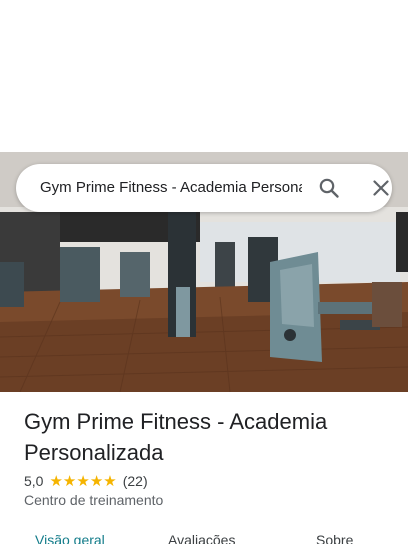 The height and width of the screenshot is (544, 408). I want to click on tab-reviews: Avaliações, so click(201, 538).